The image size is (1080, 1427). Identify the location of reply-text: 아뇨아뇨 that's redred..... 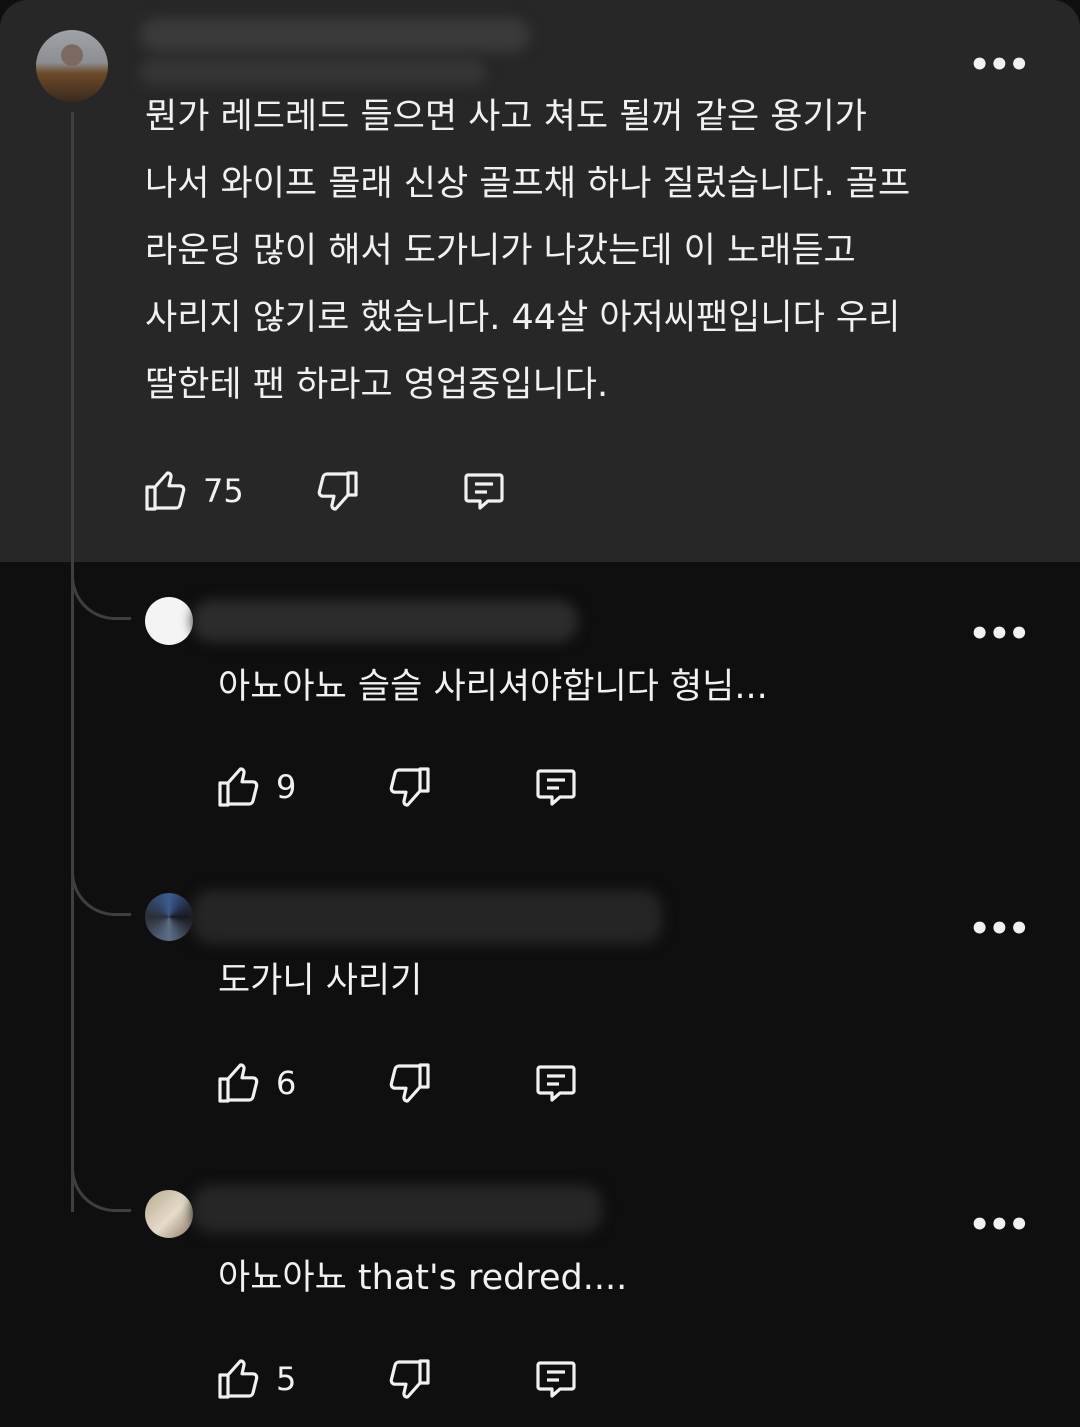
(423, 1278).